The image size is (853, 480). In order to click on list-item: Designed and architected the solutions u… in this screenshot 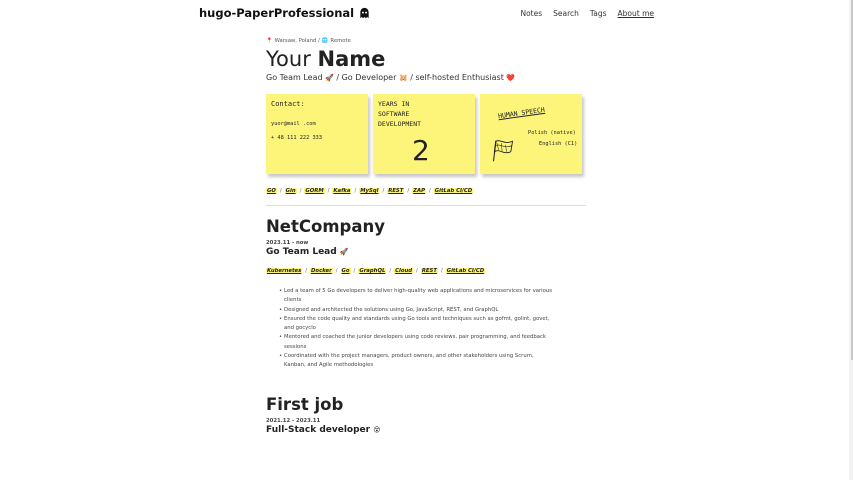, I will do `click(416, 311)`.